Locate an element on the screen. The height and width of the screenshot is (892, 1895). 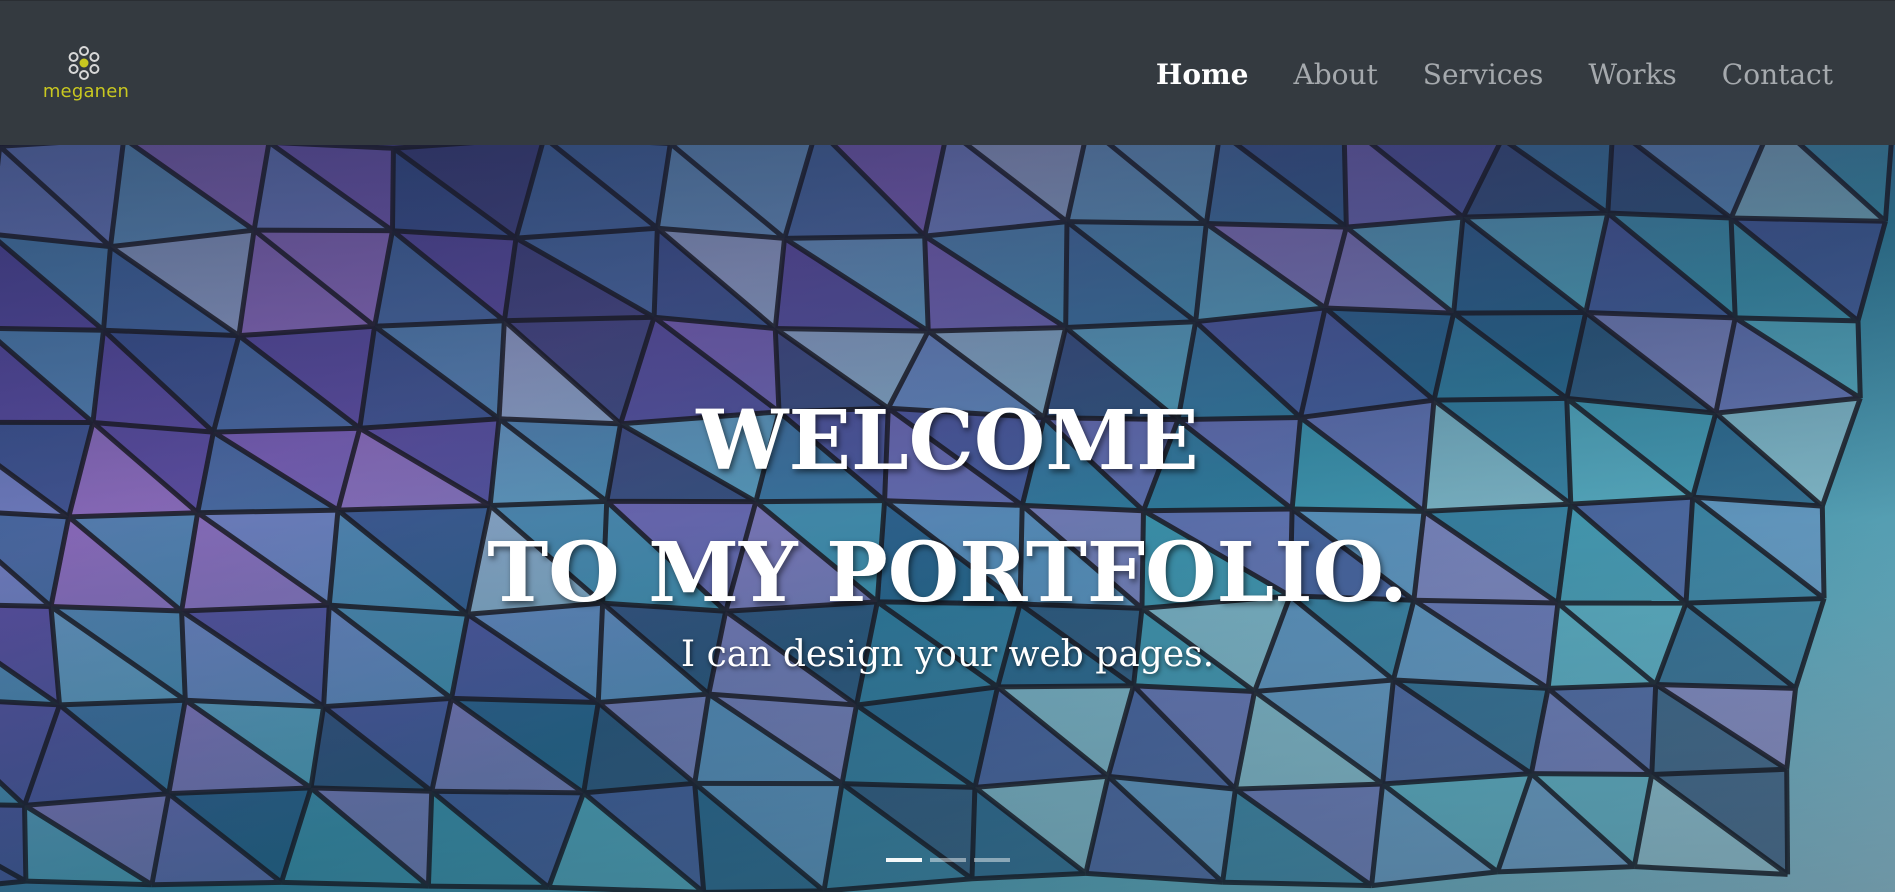
brand-logo: meganen is located at coordinates (86, 75).